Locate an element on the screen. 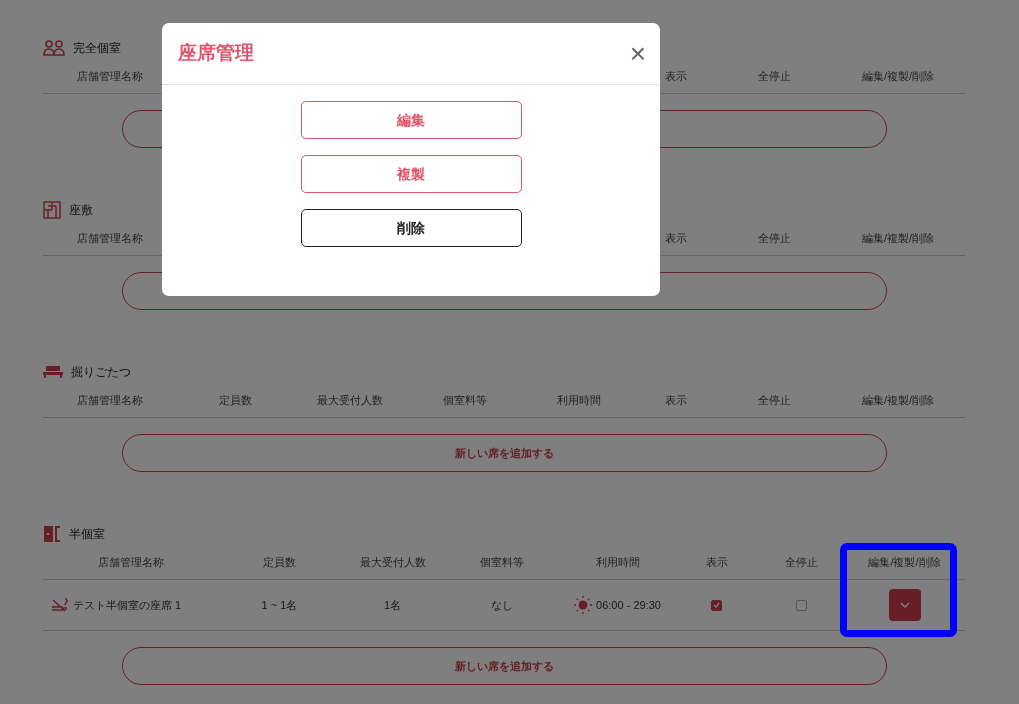  chevron-down-icon is located at coordinates (904, 605).